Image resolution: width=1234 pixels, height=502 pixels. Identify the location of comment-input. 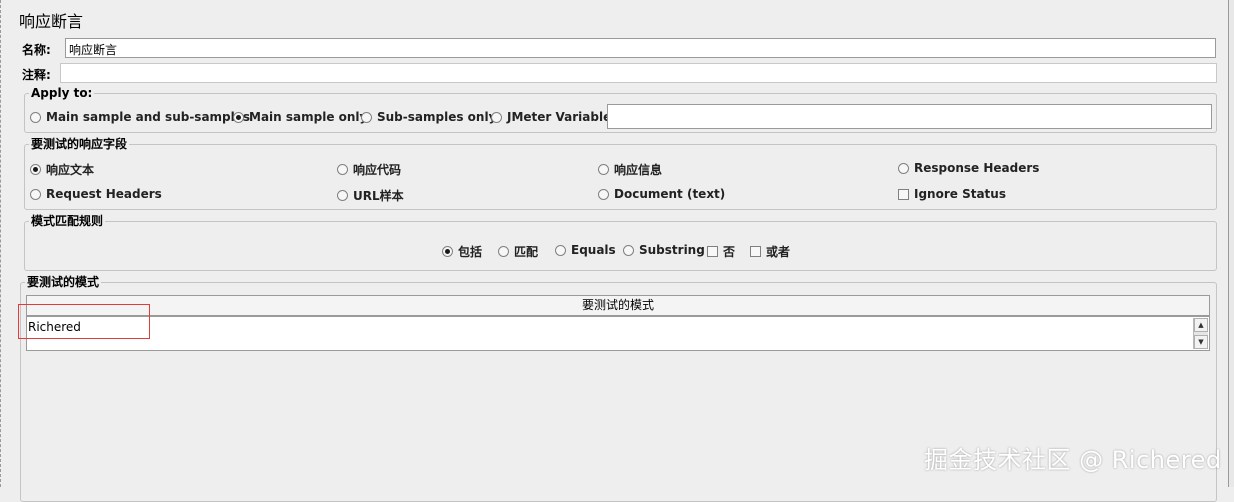
(638, 73).